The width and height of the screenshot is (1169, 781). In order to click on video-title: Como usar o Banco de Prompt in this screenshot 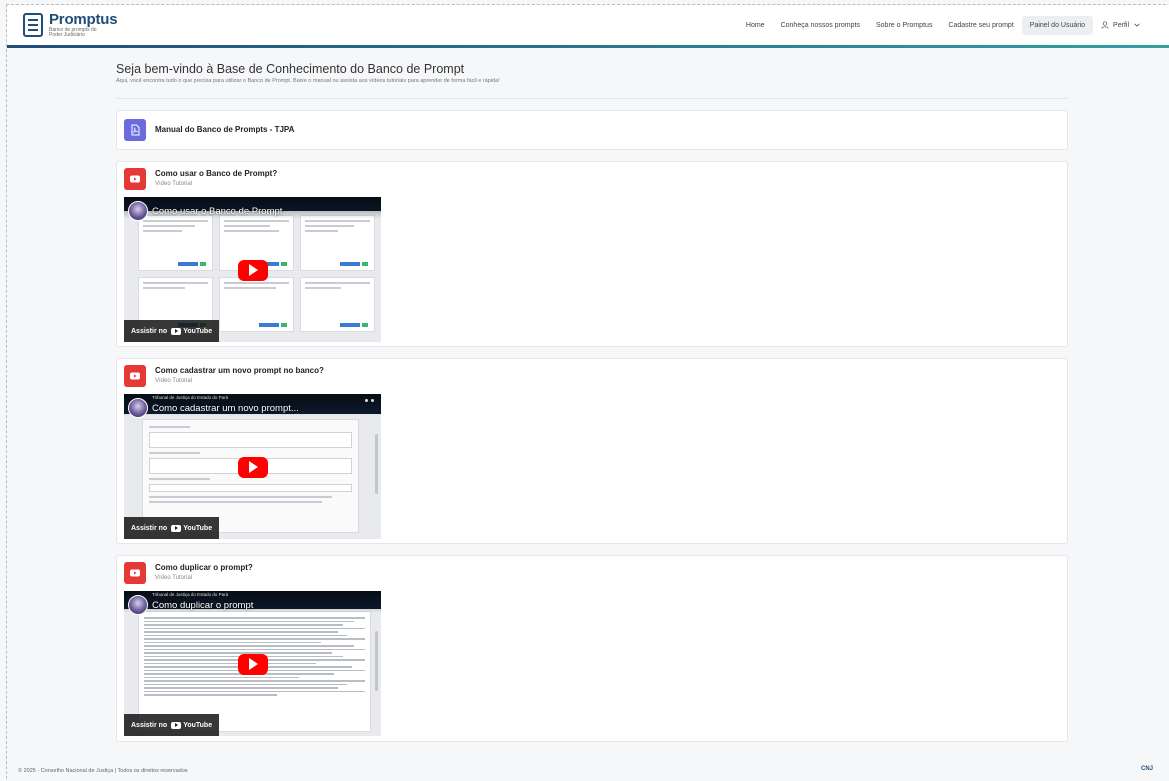, I will do `click(217, 211)`.